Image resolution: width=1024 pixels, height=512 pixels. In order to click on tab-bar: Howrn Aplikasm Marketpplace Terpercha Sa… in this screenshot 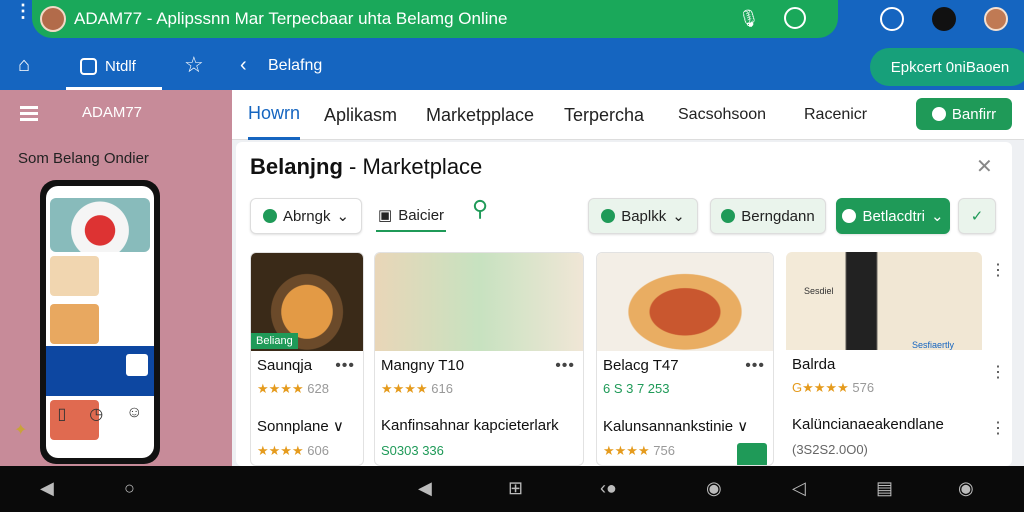, I will do `click(628, 115)`.